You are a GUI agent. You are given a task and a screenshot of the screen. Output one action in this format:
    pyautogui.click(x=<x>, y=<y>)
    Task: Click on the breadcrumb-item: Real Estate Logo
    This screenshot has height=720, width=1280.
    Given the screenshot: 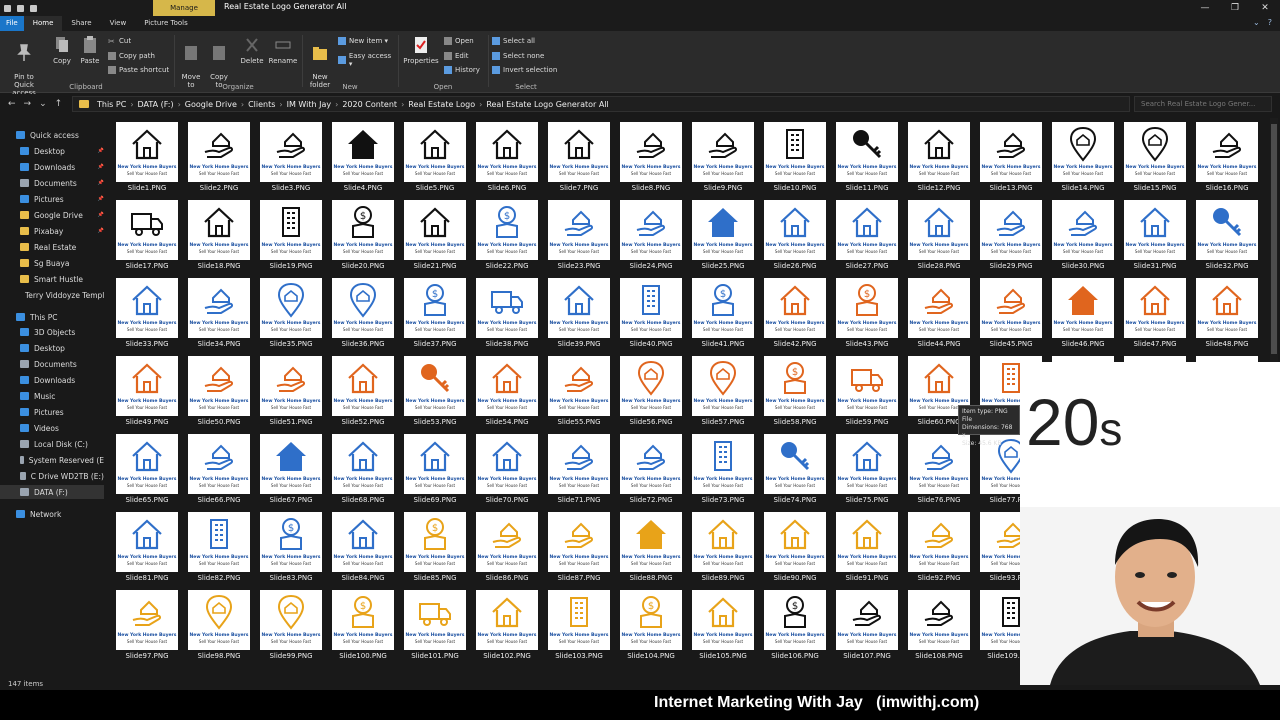 What is the action you would take?
    pyautogui.click(x=441, y=104)
    